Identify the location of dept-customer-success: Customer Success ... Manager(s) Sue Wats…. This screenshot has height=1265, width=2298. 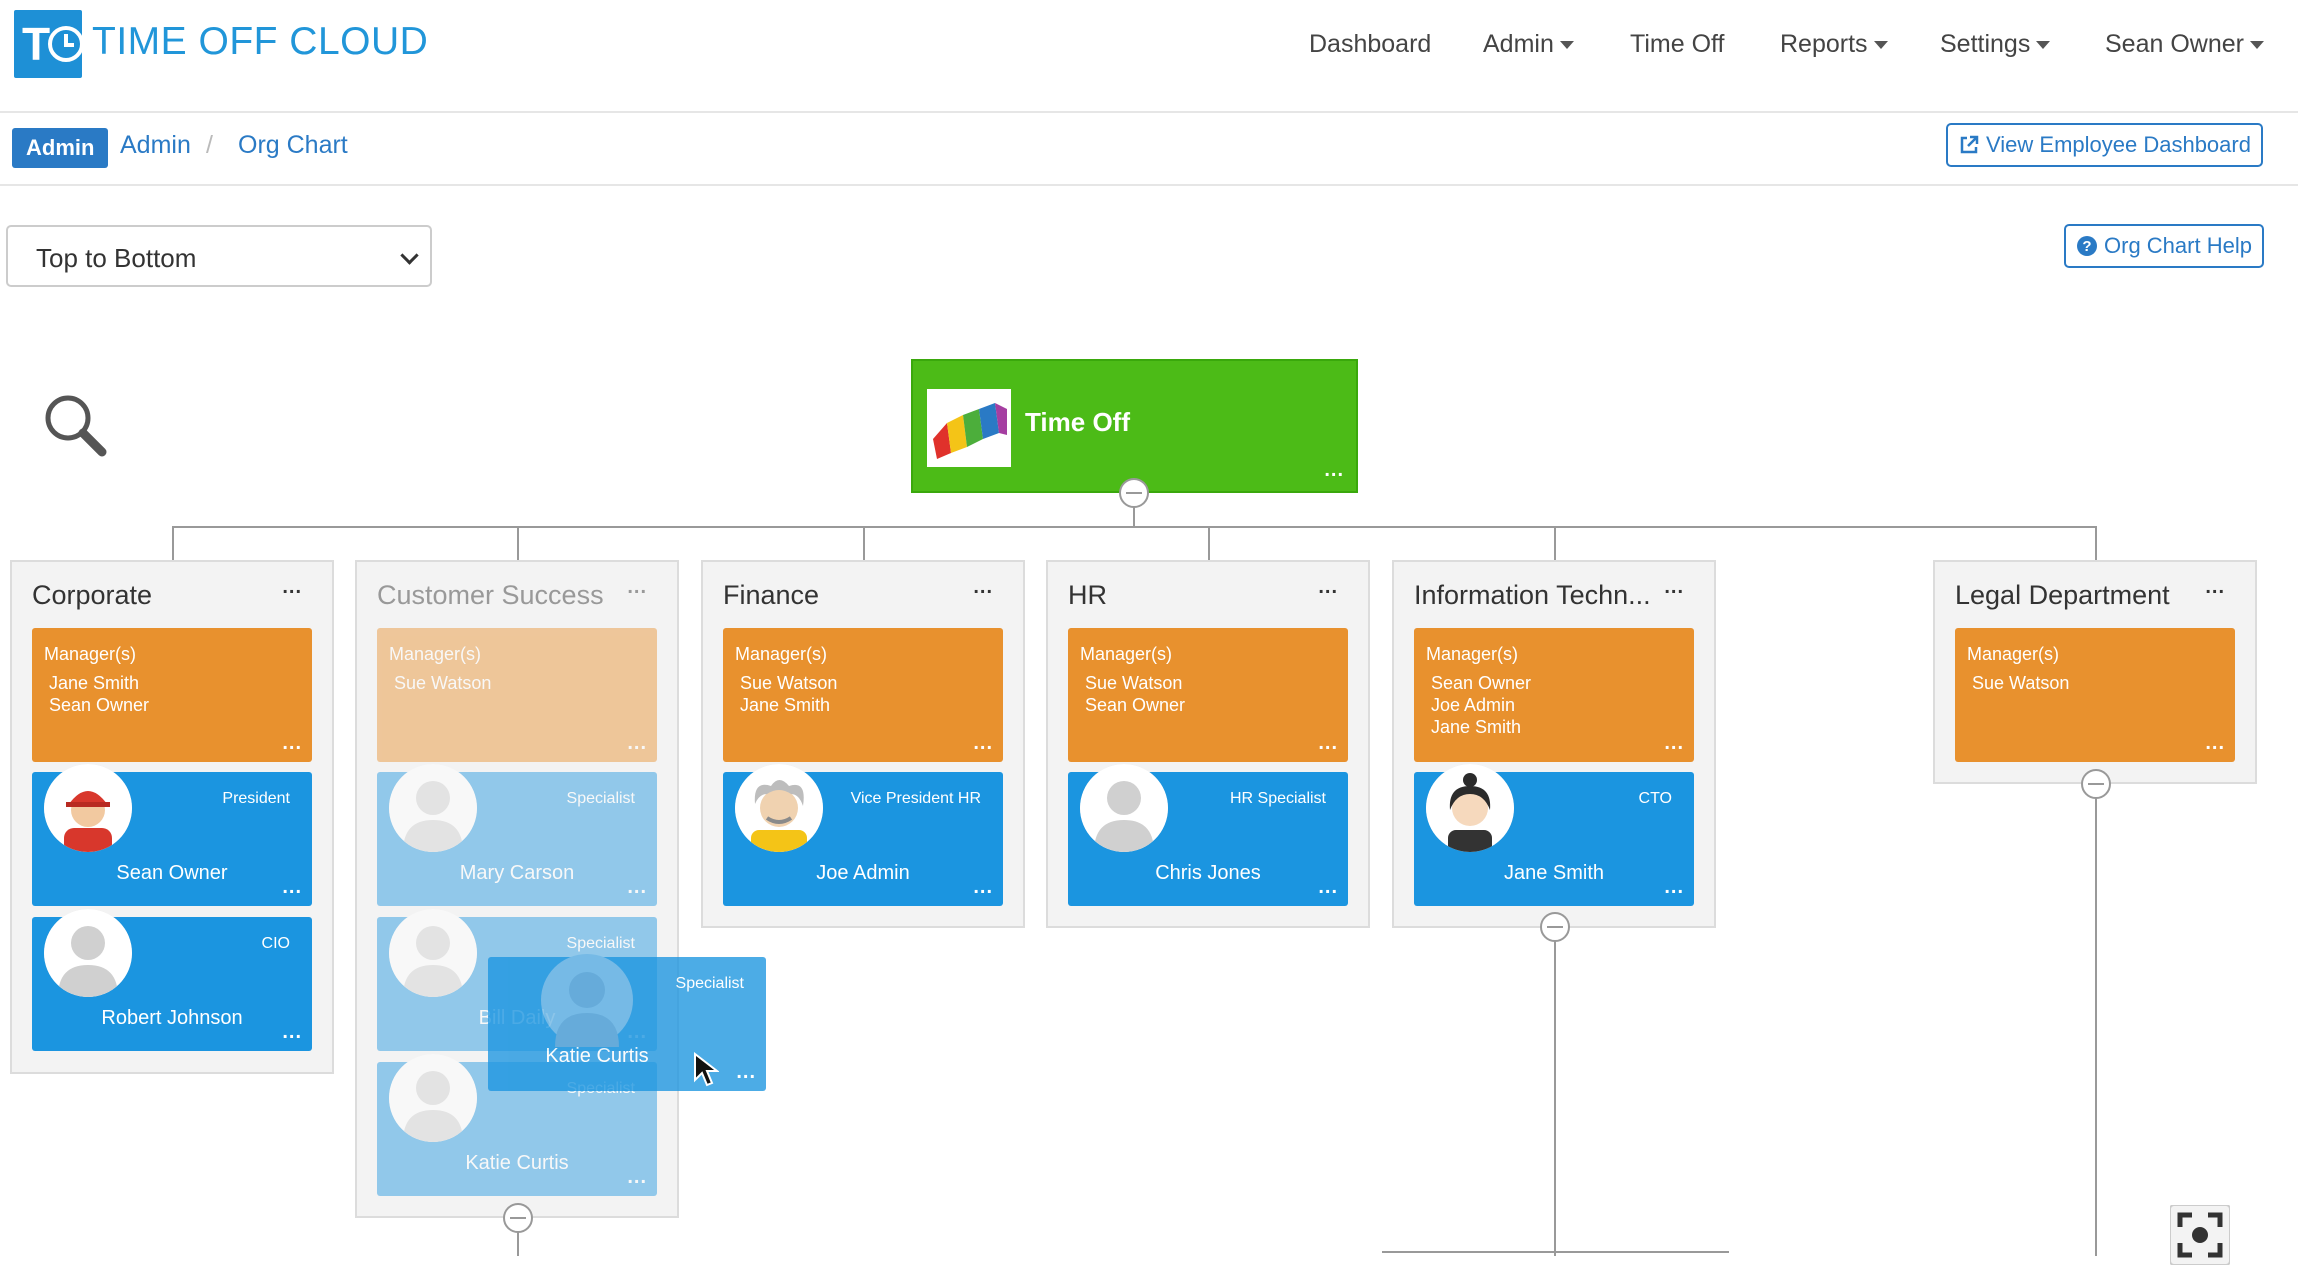
(517, 889).